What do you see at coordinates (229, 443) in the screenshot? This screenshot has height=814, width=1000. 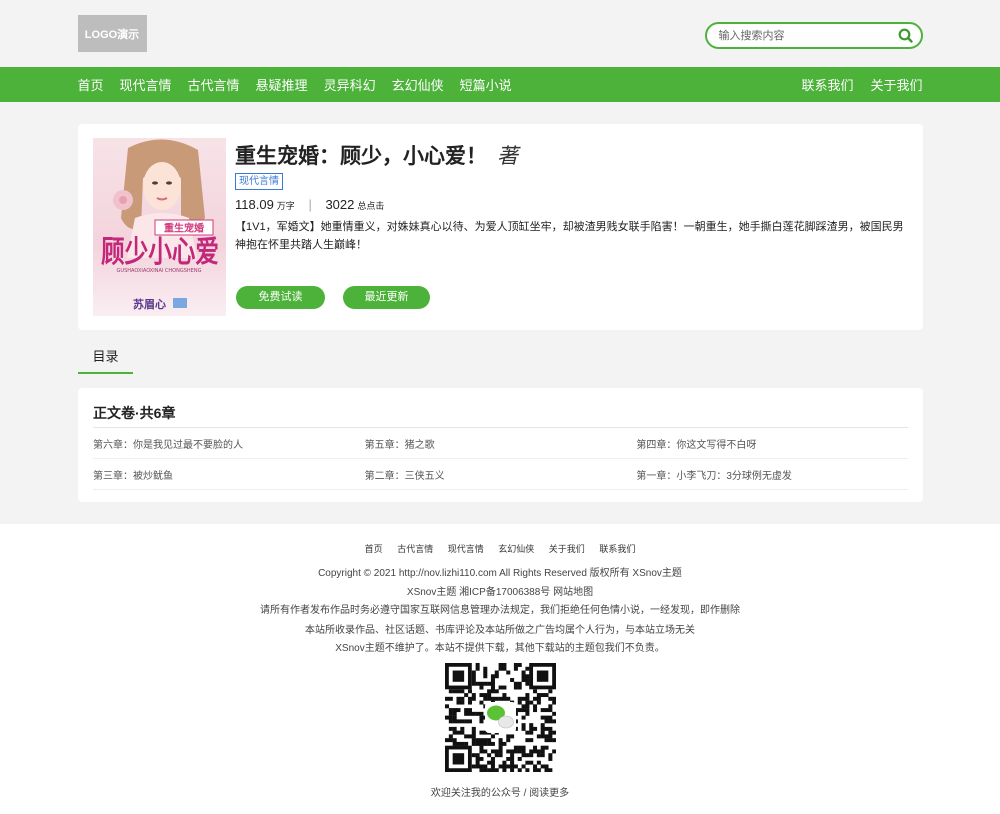 I see `chapter-link: 第六章：你是我见过最不要脸的人` at bounding box center [229, 443].